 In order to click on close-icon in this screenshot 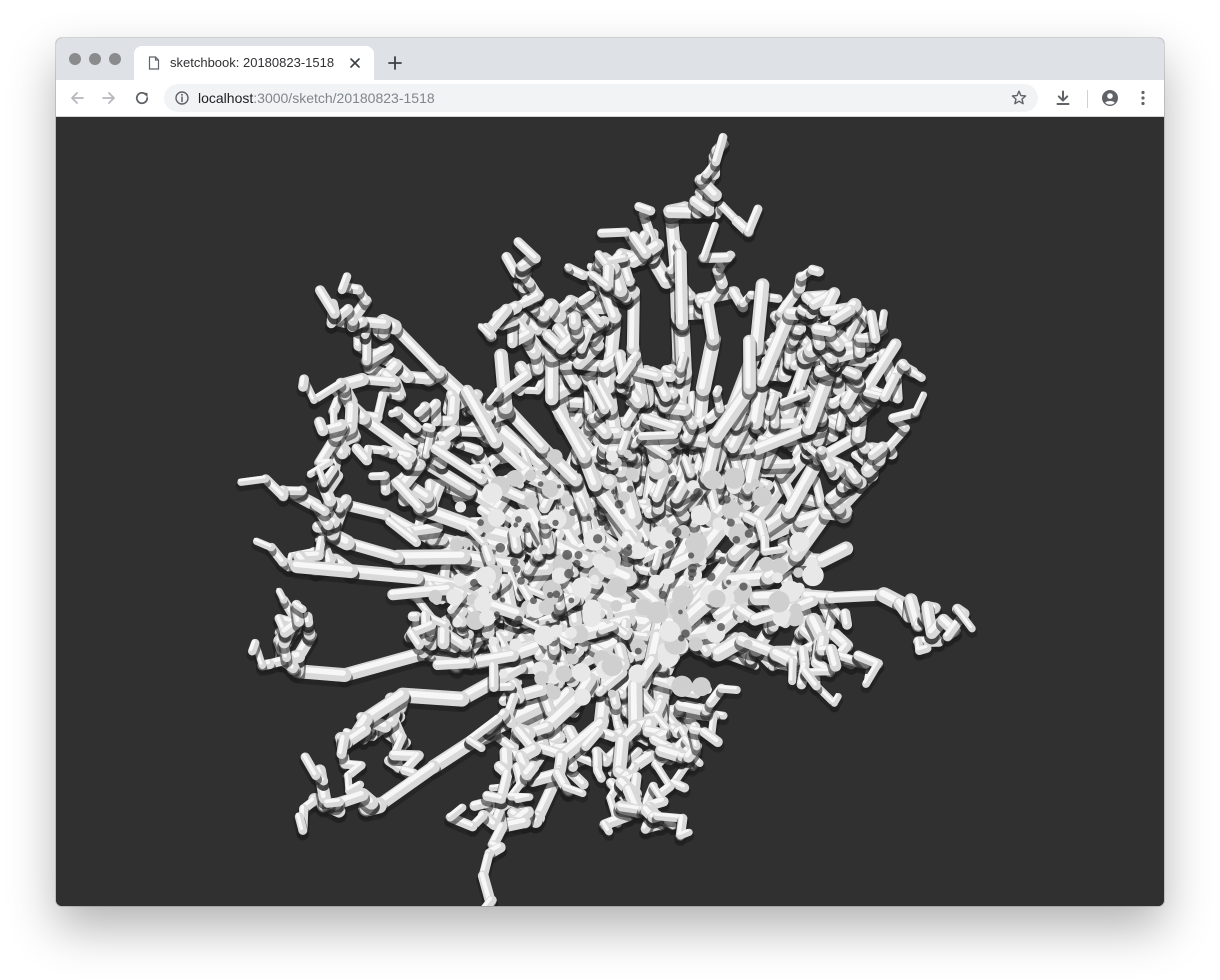, I will do `click(355, 63)`.